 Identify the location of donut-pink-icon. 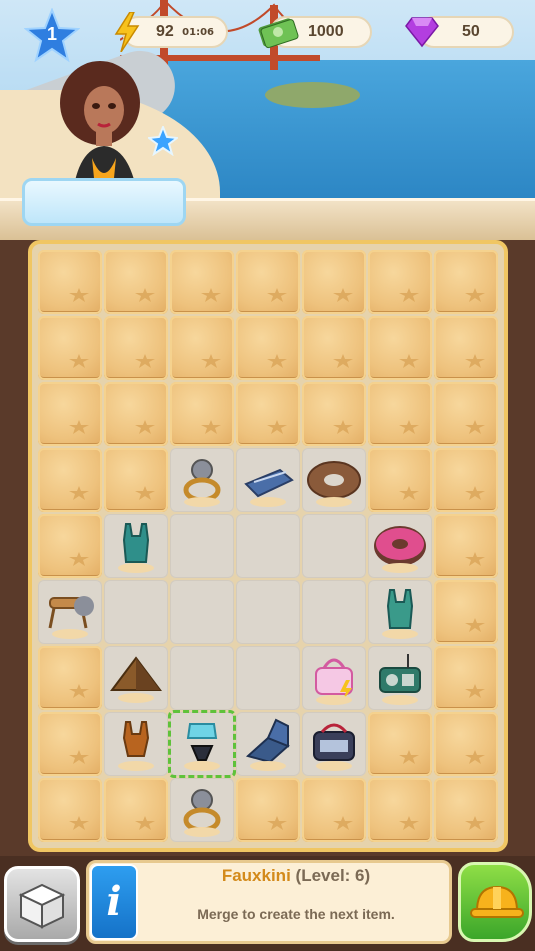
(400, 546).